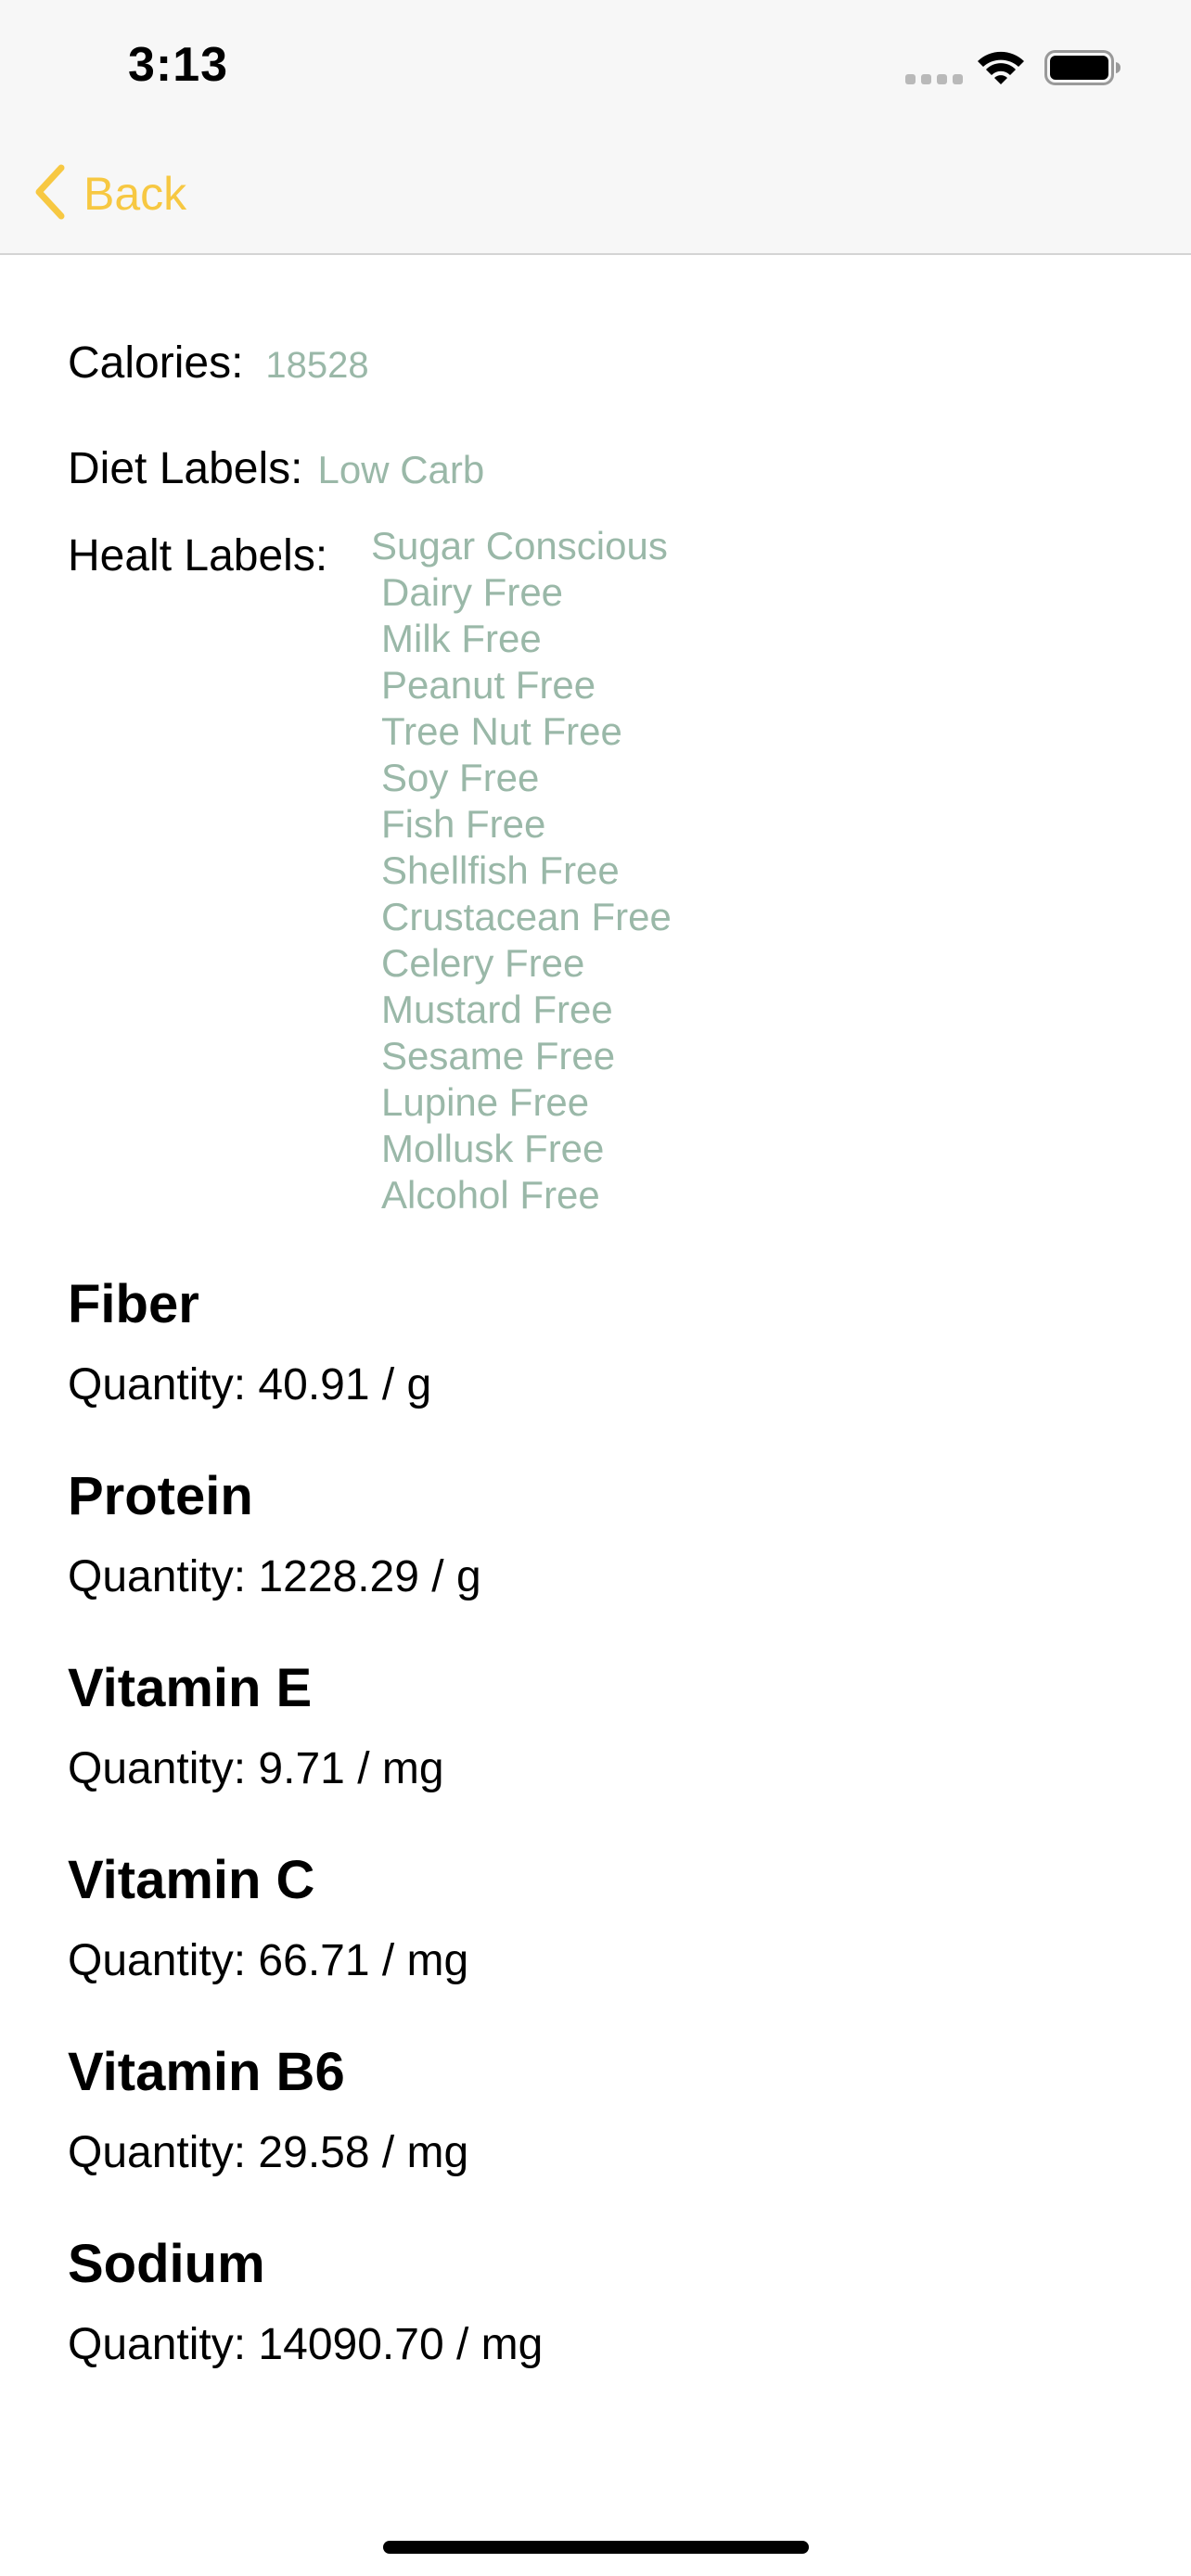  What do you see at coordinates (462, 638) in the screenshot?
I see `health-label-item: Milk Free` at bounding box center [462, 638].